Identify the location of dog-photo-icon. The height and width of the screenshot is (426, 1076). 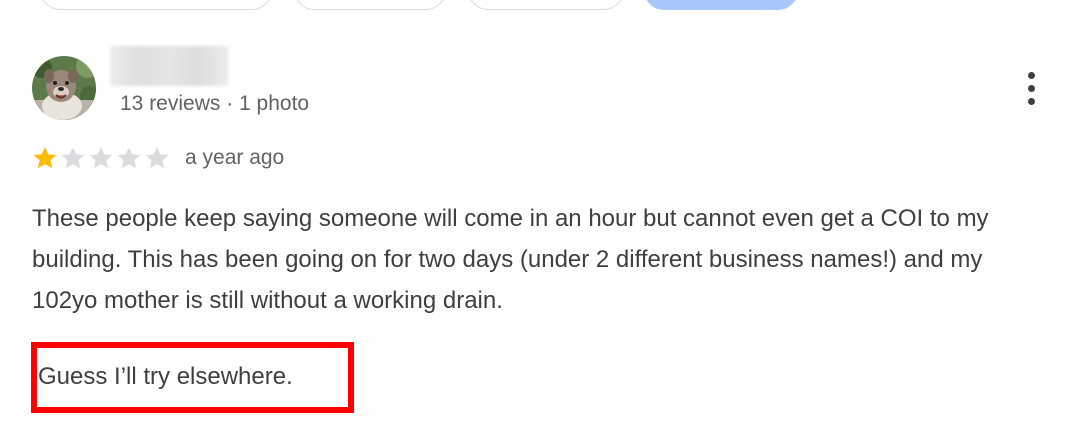
(64, 88).